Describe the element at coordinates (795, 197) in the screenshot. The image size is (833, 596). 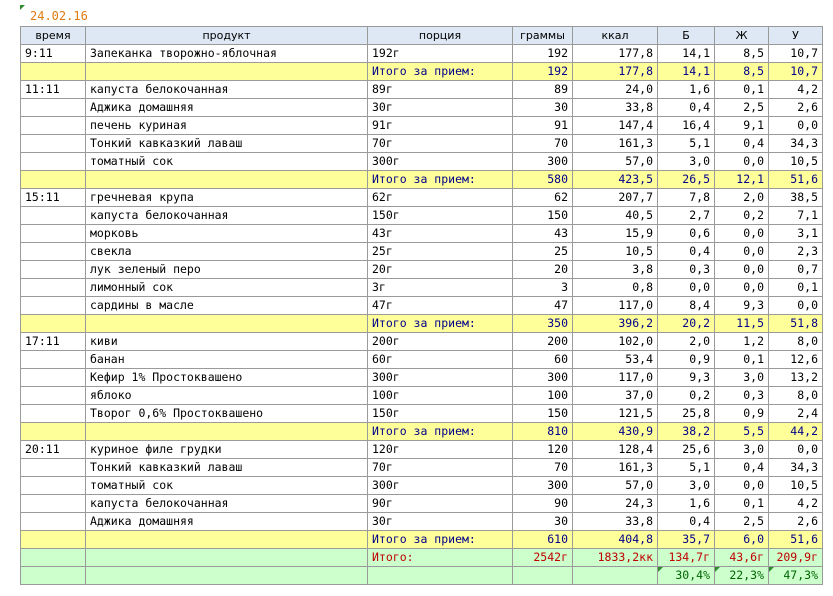
I see `carbs-cell: 38,5` at that location.